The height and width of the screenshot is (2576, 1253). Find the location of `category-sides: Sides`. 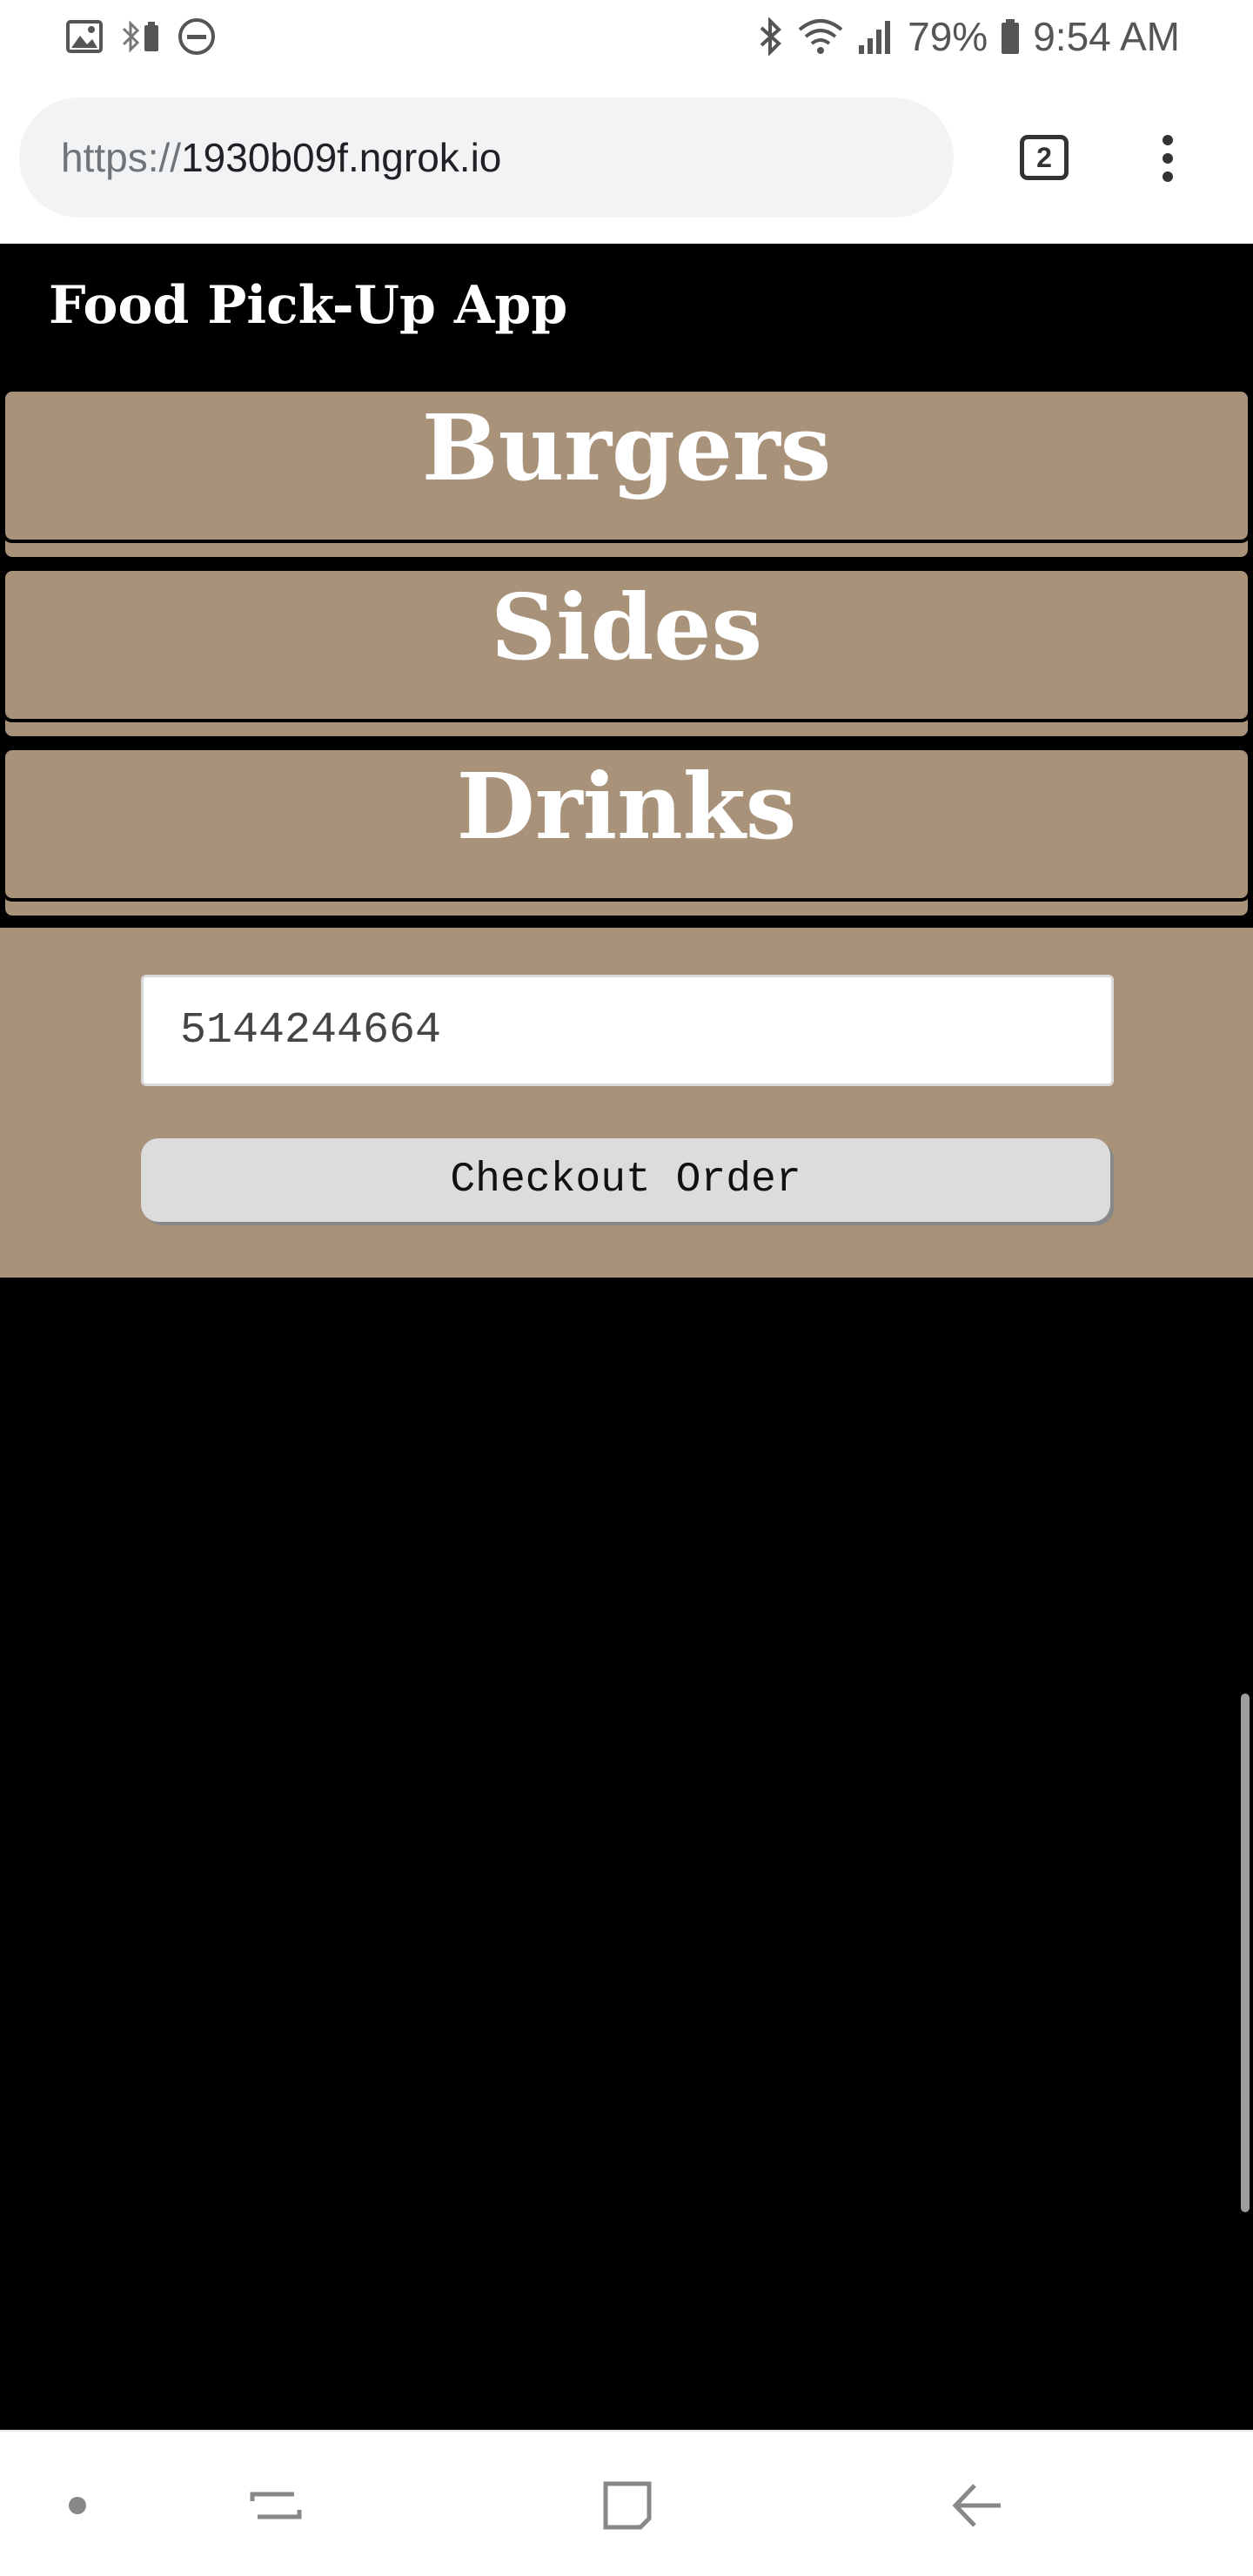

category-sides: Sides is located at coordinates (626, 654).